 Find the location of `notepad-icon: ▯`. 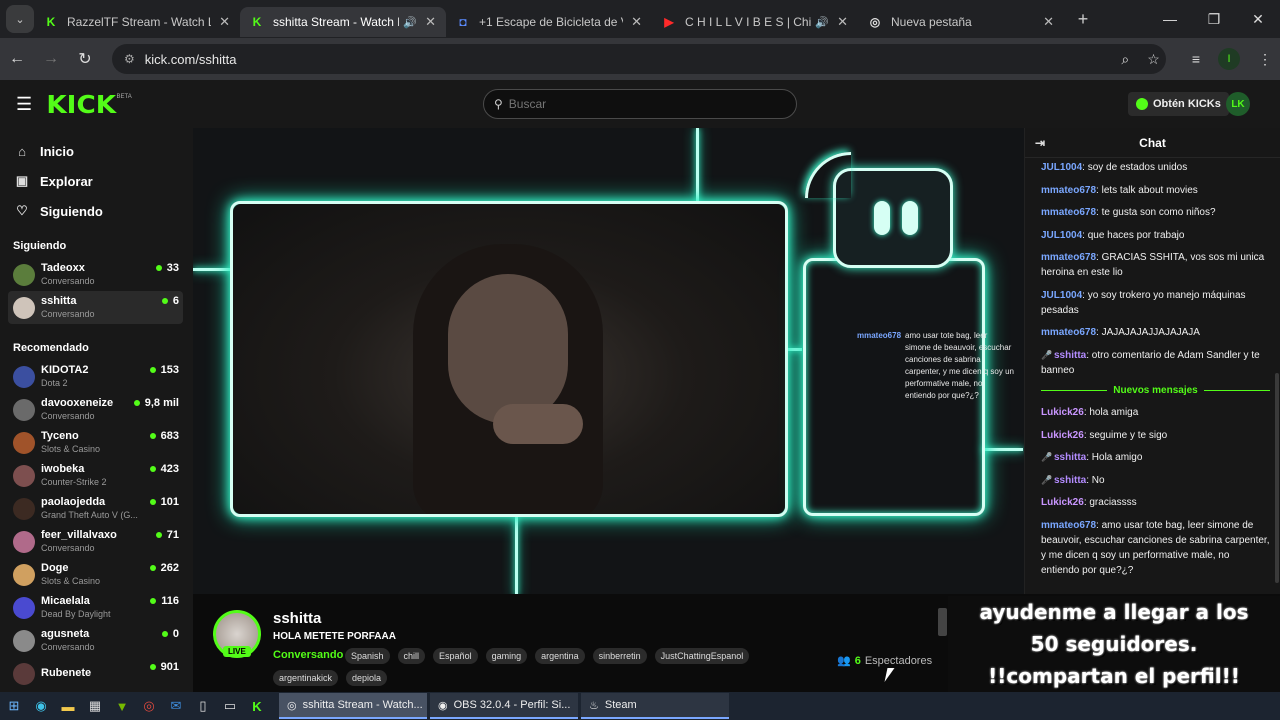

notepad-icon: ▯ is located at coordinates (203, 706).